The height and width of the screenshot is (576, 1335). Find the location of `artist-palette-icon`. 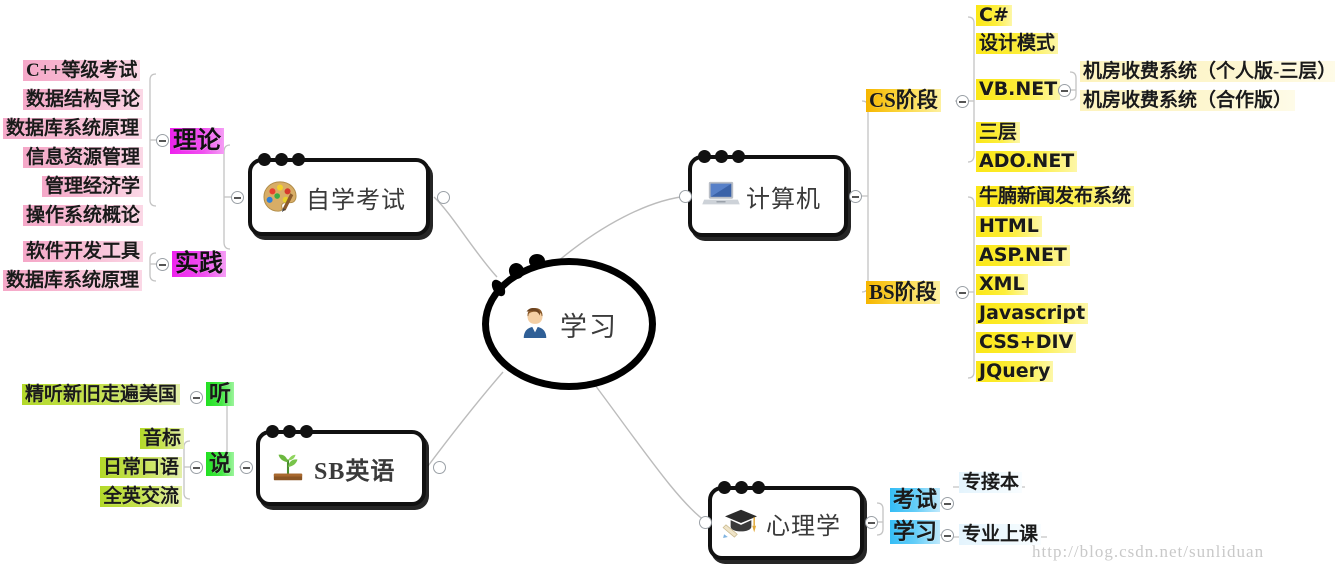

artist-palette-icon is located at coordinates (280, 197).